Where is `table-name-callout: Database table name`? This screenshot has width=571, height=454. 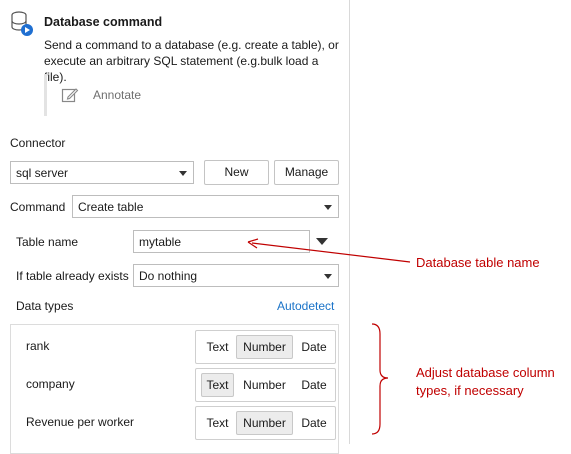 table-name-callout: Database table name is located at coordinates (478, 262).